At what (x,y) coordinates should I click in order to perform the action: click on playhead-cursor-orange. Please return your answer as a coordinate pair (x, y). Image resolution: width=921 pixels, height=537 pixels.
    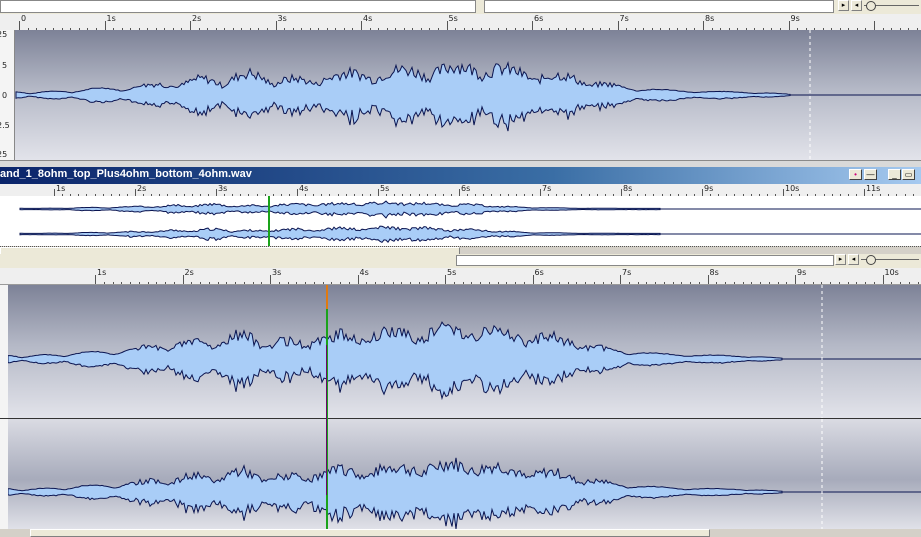
    Looking at the image, I should click on (327, 297).